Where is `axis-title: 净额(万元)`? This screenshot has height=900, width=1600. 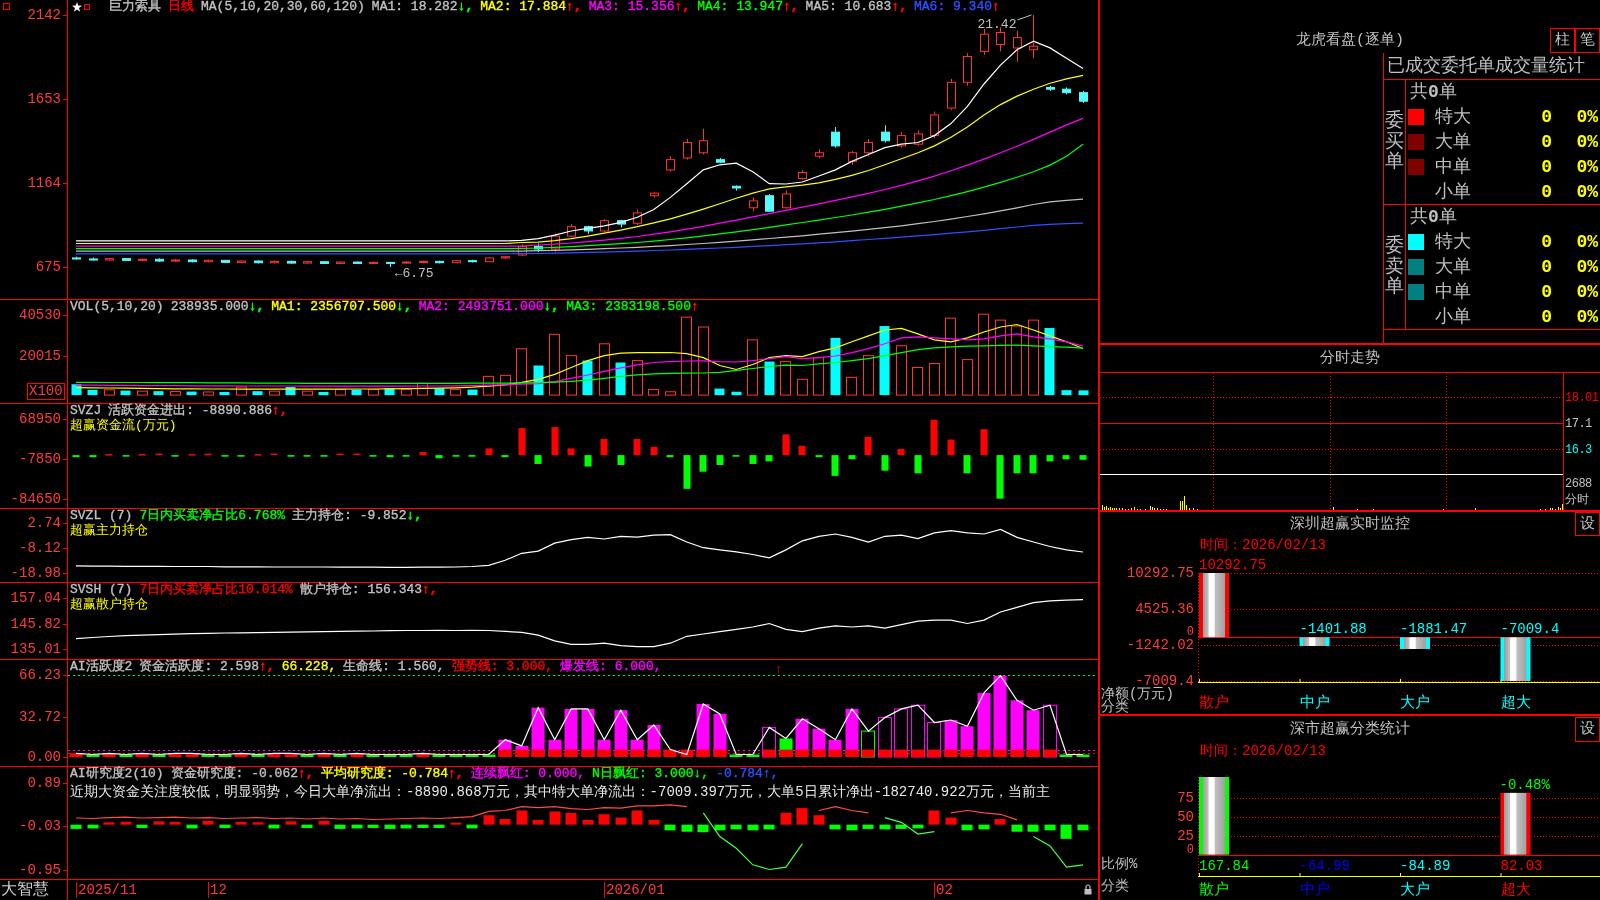 axis-title: 净额(万元) is located at coordinates (1138, 694).